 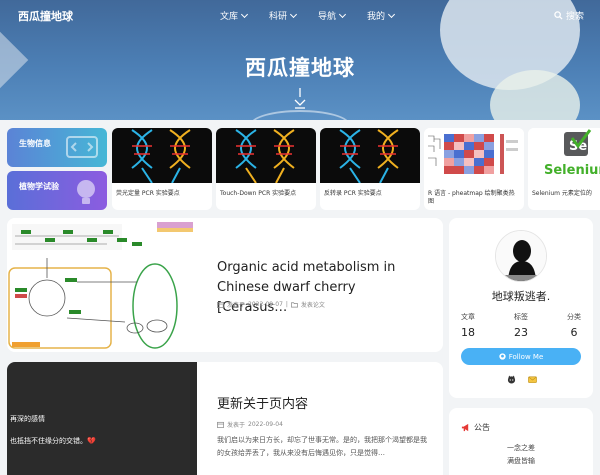 I want to click on nav-label: 科研, so click(x=278, y=17).